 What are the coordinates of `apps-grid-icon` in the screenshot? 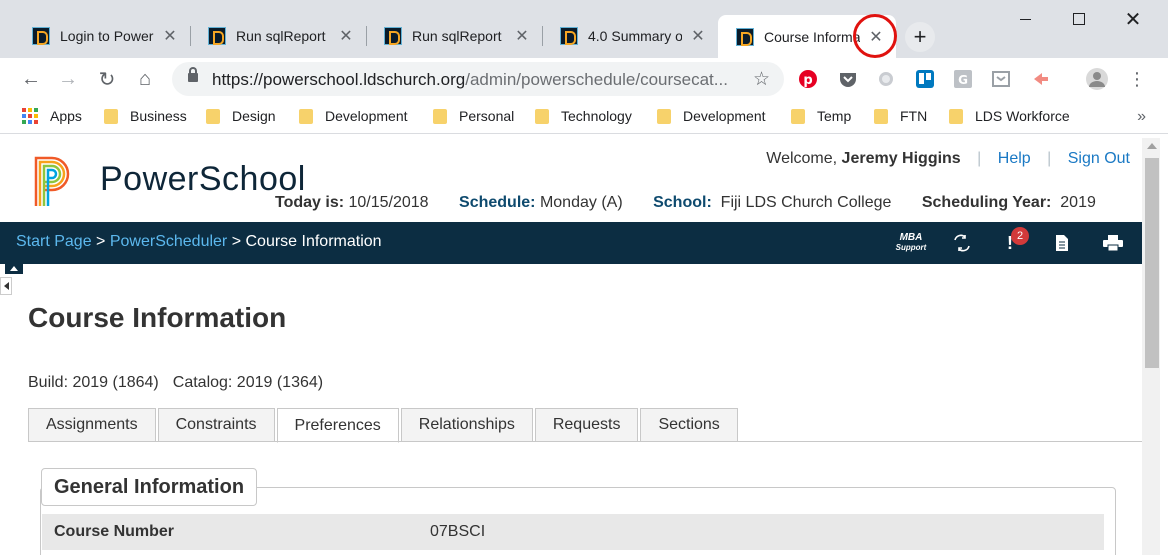 It's located at (30, 116).